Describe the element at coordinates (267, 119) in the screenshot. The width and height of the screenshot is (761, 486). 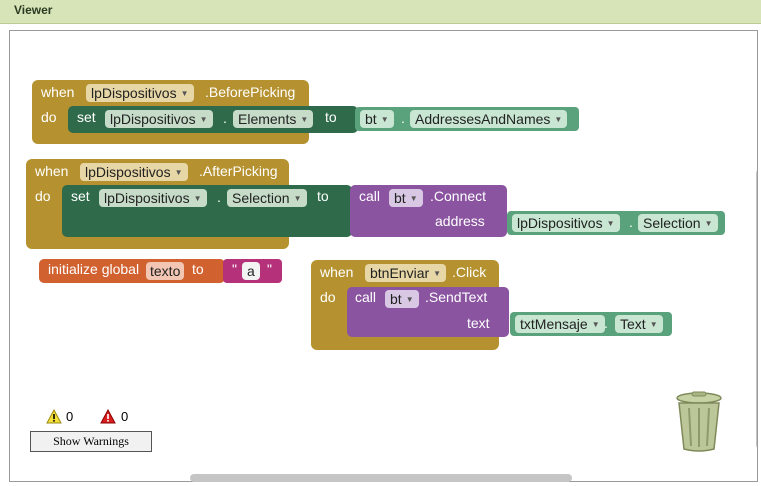
I see `property-name: Elements` at that location.